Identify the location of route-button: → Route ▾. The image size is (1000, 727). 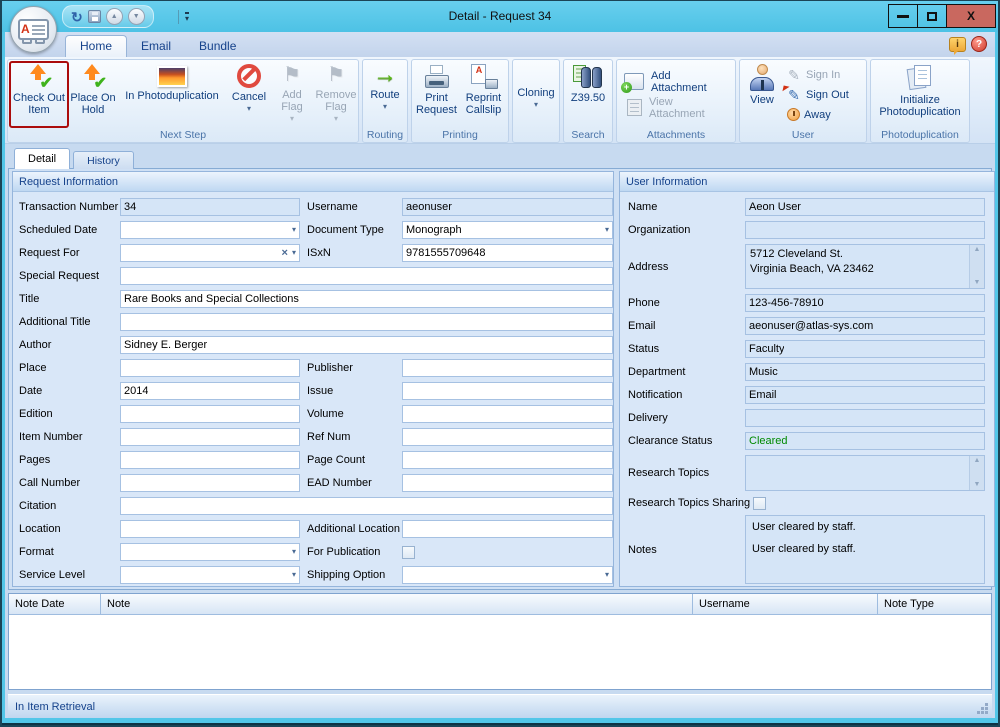
(385, 94).